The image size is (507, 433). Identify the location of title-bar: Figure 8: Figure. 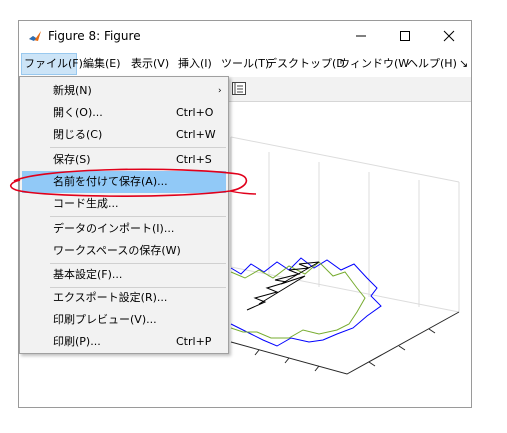
(245, 36).